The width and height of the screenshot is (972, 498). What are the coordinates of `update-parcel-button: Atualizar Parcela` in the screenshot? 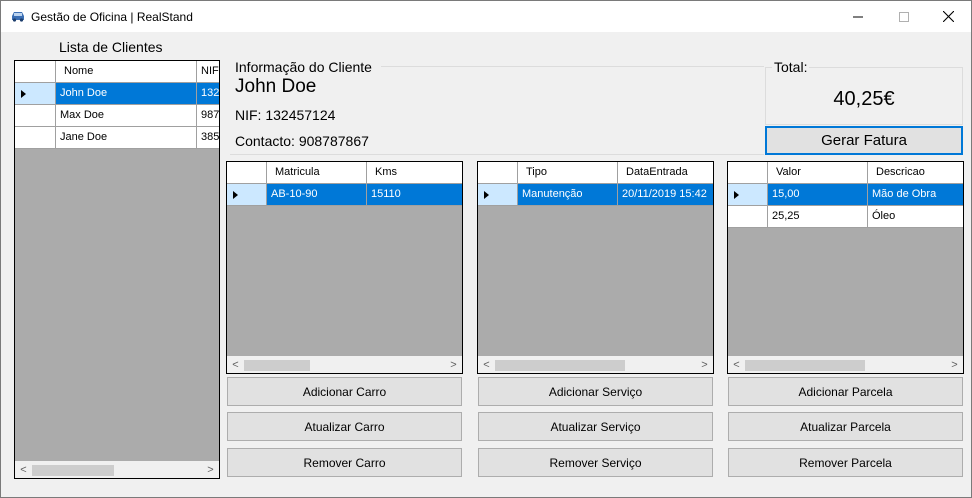 It's located at (845, 426).